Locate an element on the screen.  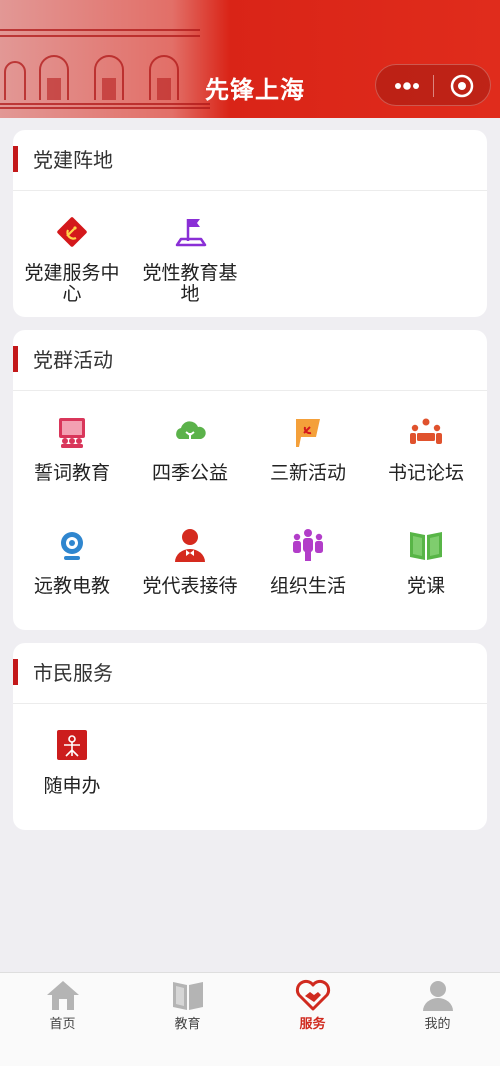
service-item-label: 三新活动 is located at coordinates (307, 473).